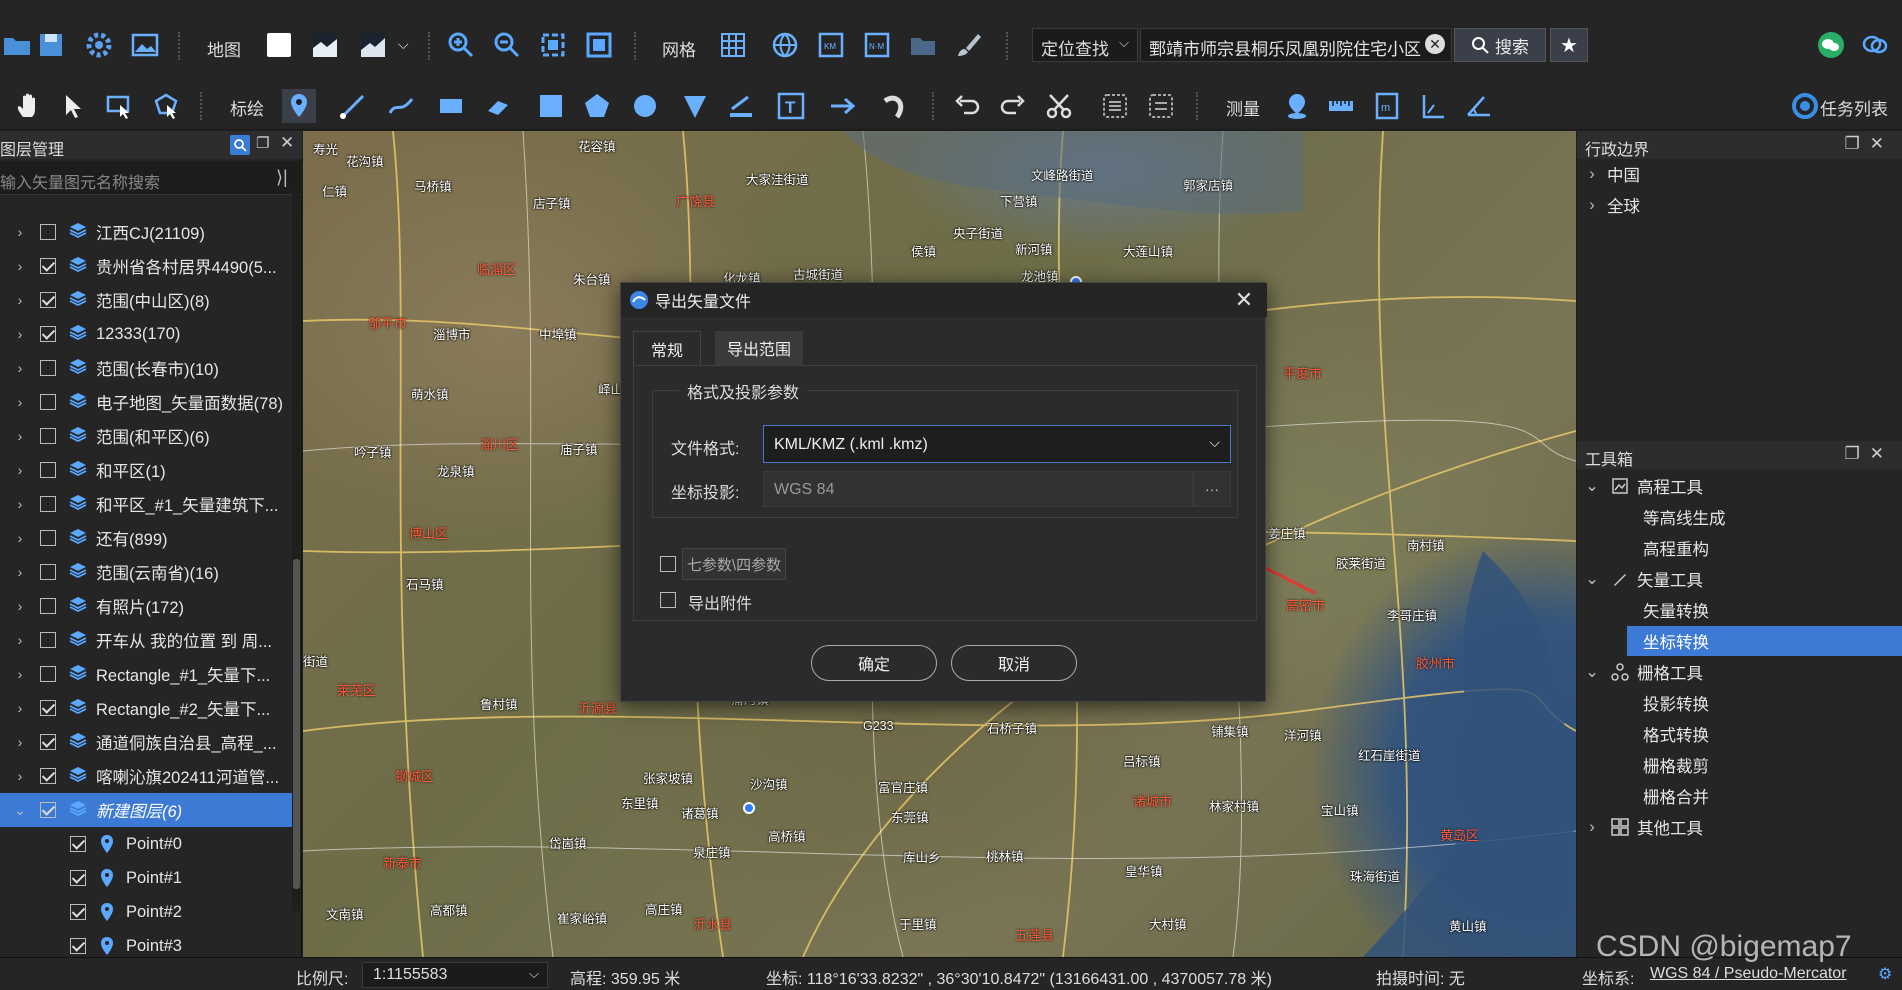  Describe the element at coordinates (843, 106) in the screenshot. I see `arrow-draw-icon` at that location.